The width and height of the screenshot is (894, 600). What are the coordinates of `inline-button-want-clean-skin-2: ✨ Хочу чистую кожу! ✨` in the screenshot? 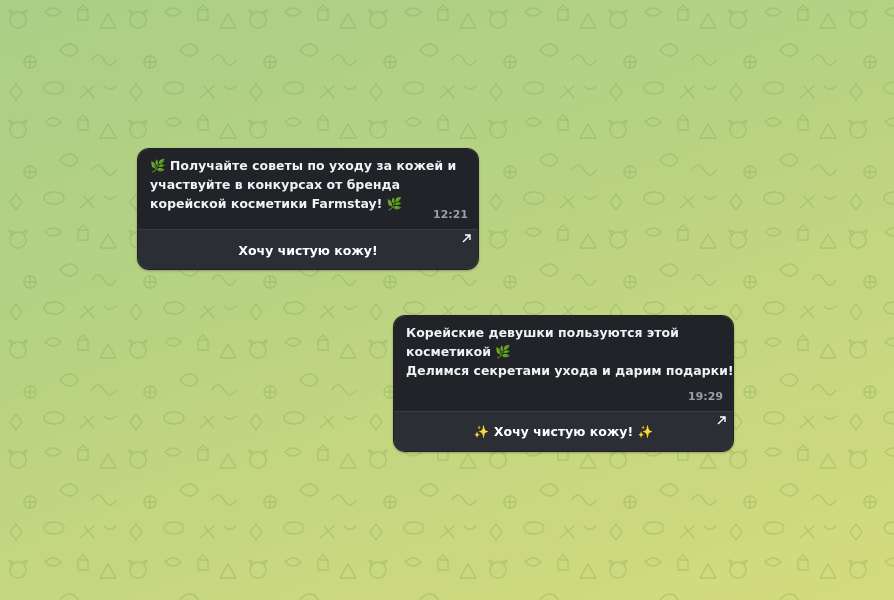 It's located at (563, 431).